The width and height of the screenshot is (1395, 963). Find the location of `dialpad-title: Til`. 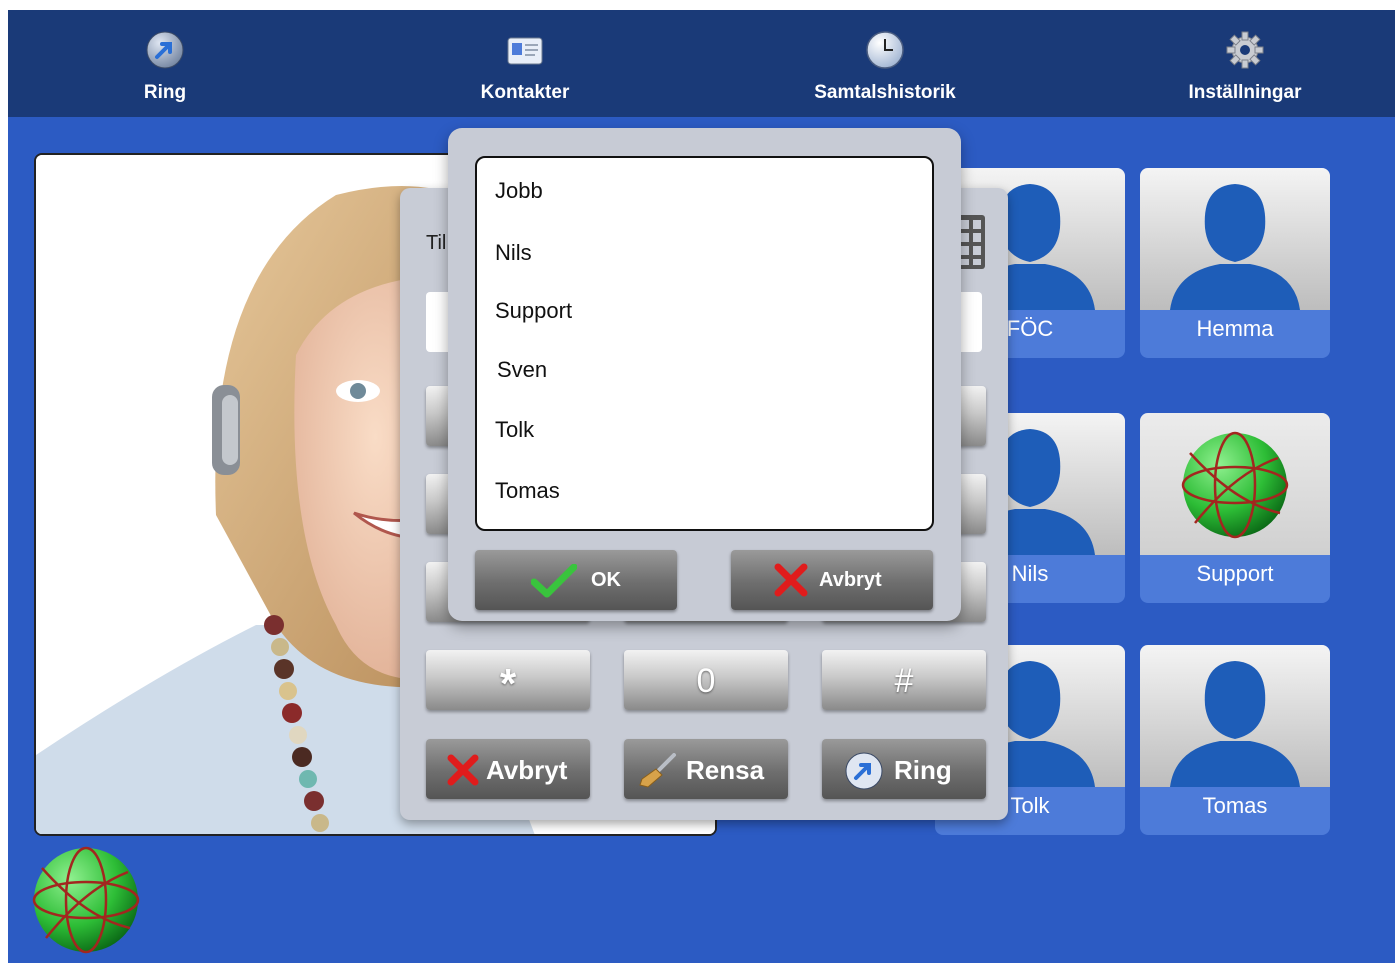

dialpad-title: Til is located at coordinates (436, 243).